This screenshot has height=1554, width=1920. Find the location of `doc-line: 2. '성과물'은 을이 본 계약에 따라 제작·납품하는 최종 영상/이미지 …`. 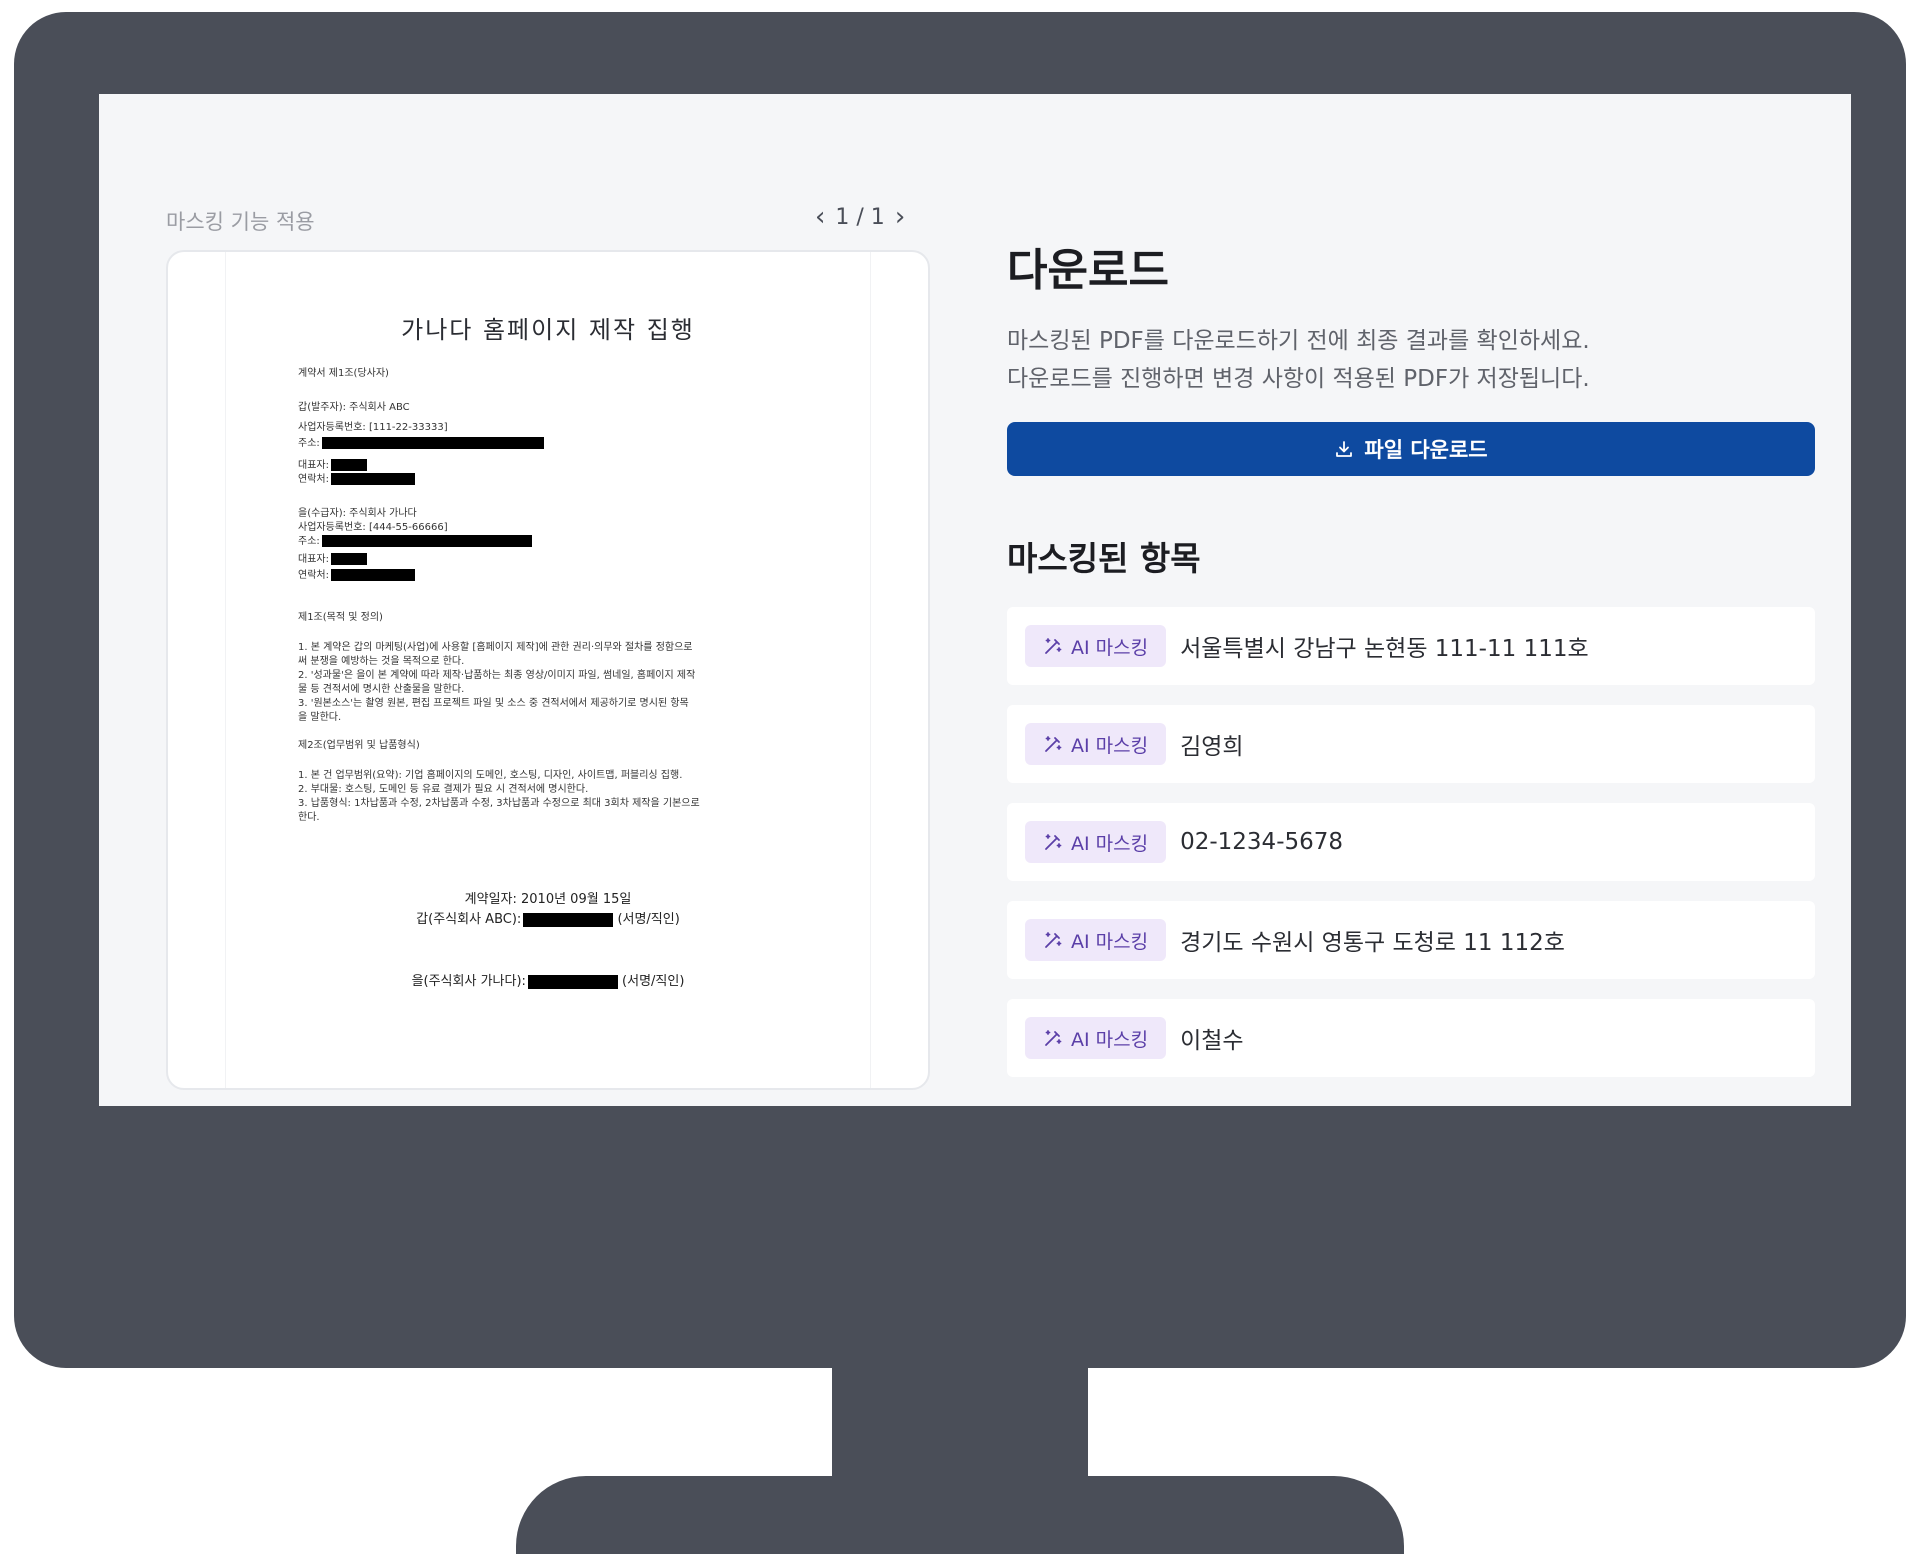

doc-line: 2. '성과물'은 을이 본 계약에 따라 제작·납품하는 최종 영상/이미지 … is located at coordinates (497, 675).